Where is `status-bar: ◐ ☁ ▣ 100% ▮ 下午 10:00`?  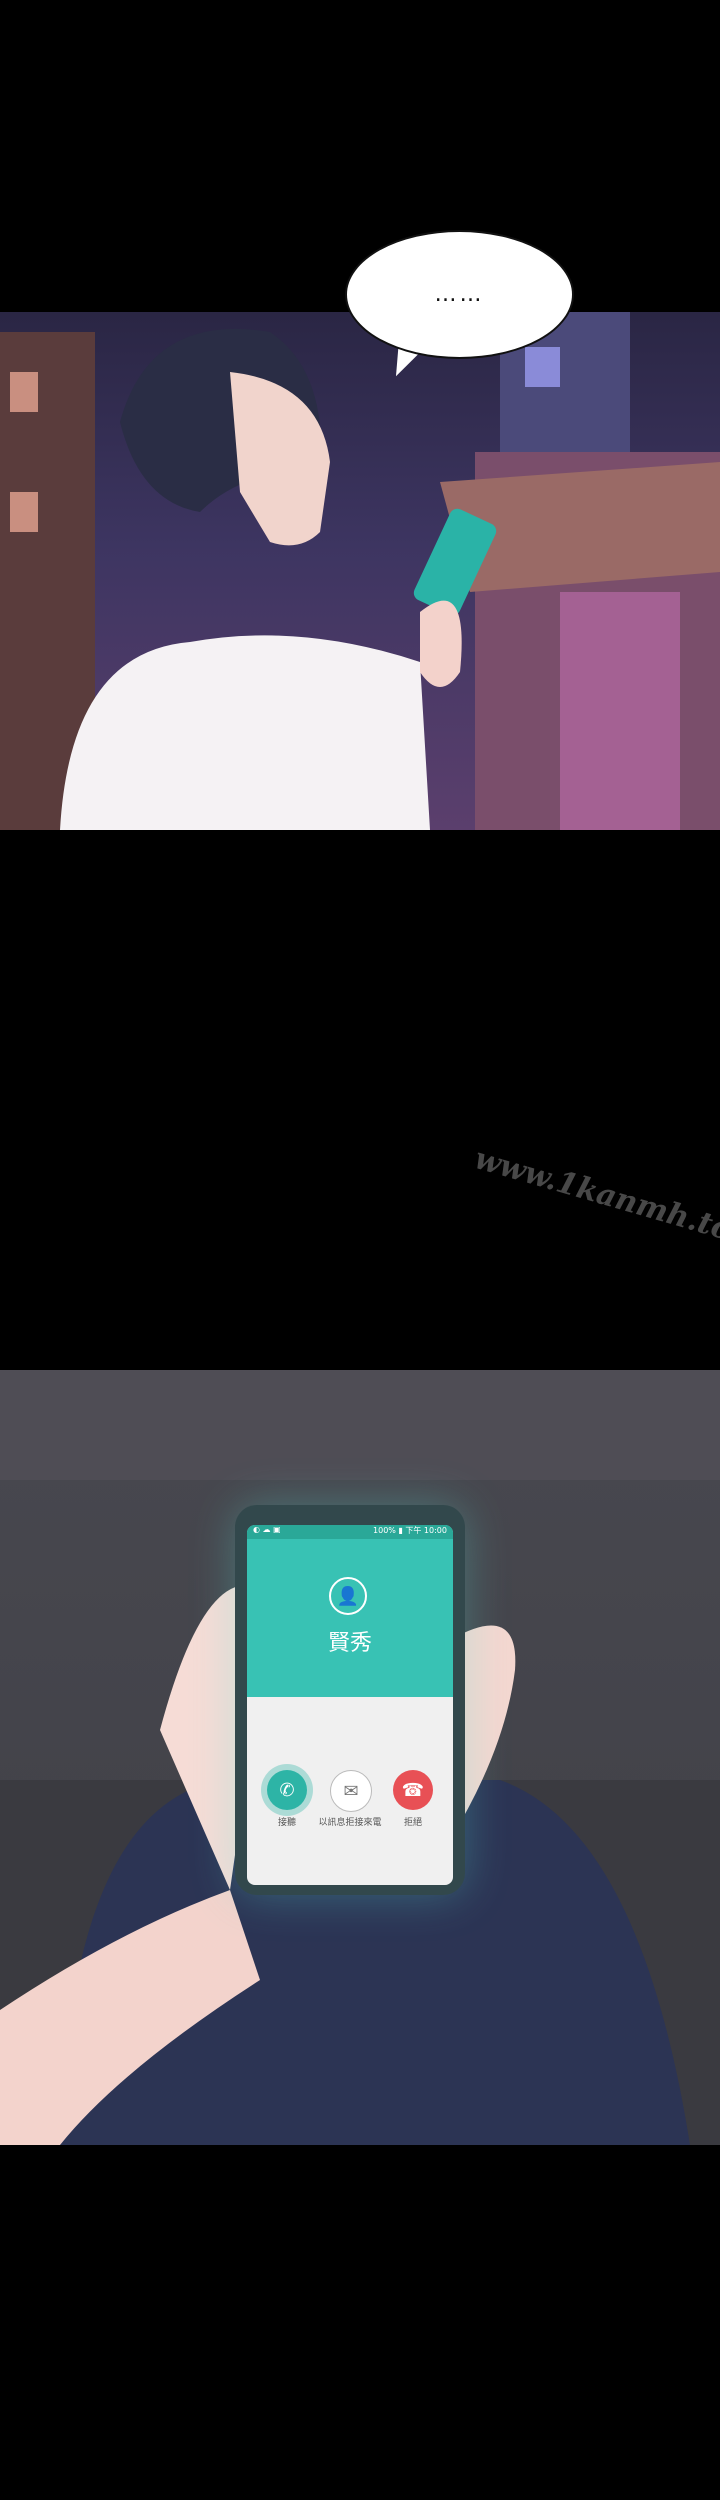
status-bar: ◐ ☁ ▣ 100% ▮ 下午 10:00 is located at coordinates (350, 1532).